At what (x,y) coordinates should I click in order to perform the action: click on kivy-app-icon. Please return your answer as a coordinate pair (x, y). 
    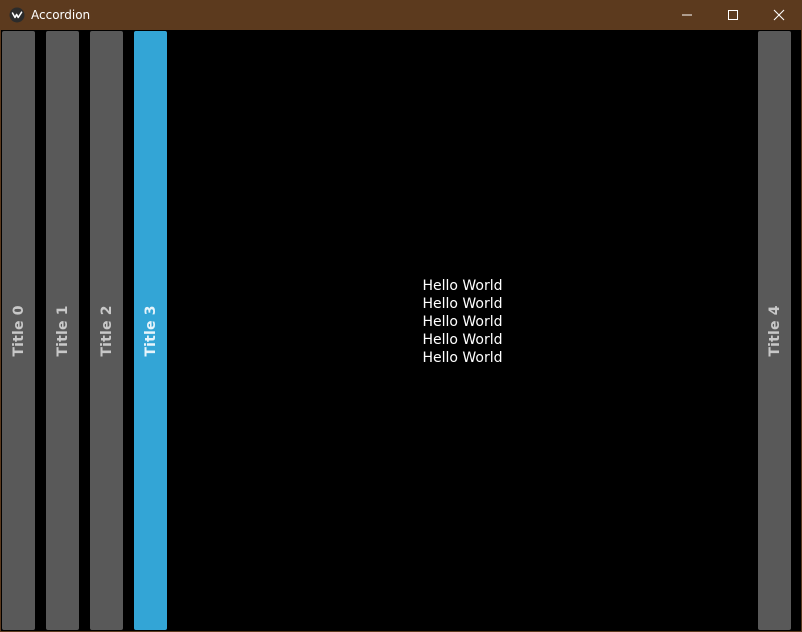
    Looking at the image, I should click on (17, 15).